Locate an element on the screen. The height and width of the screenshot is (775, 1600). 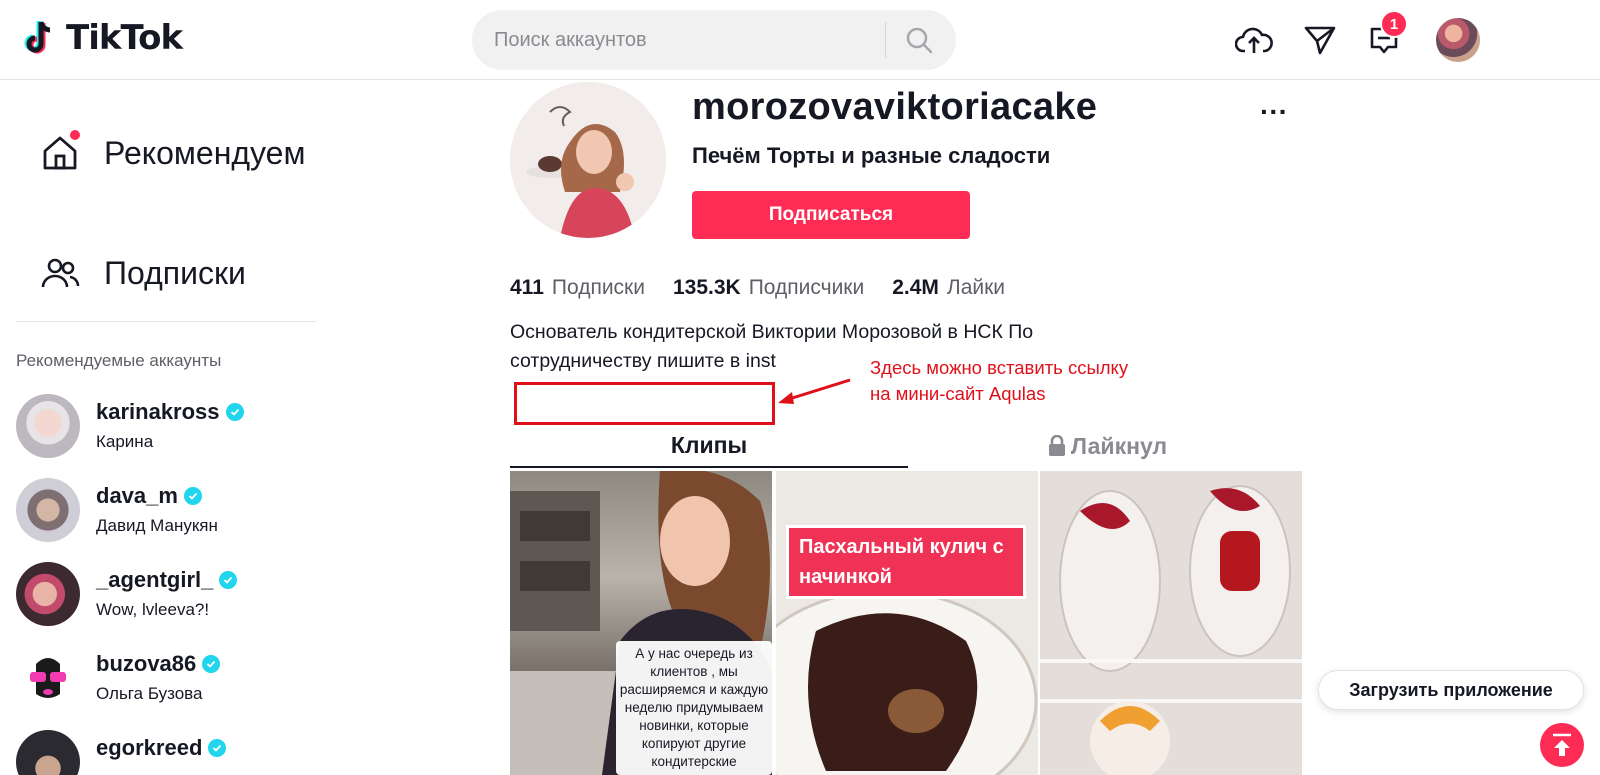
account-display-name: Давид Манукян is located at coordinates (157, 525).